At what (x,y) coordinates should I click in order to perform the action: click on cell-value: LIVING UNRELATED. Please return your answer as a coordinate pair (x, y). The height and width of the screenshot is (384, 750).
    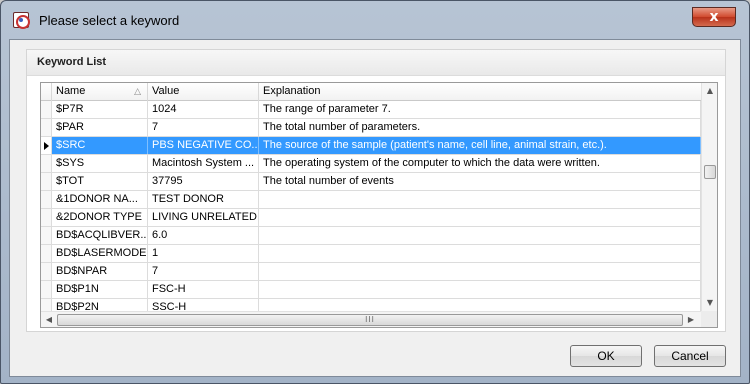
    Looking at the image, I should click on (203, 217).